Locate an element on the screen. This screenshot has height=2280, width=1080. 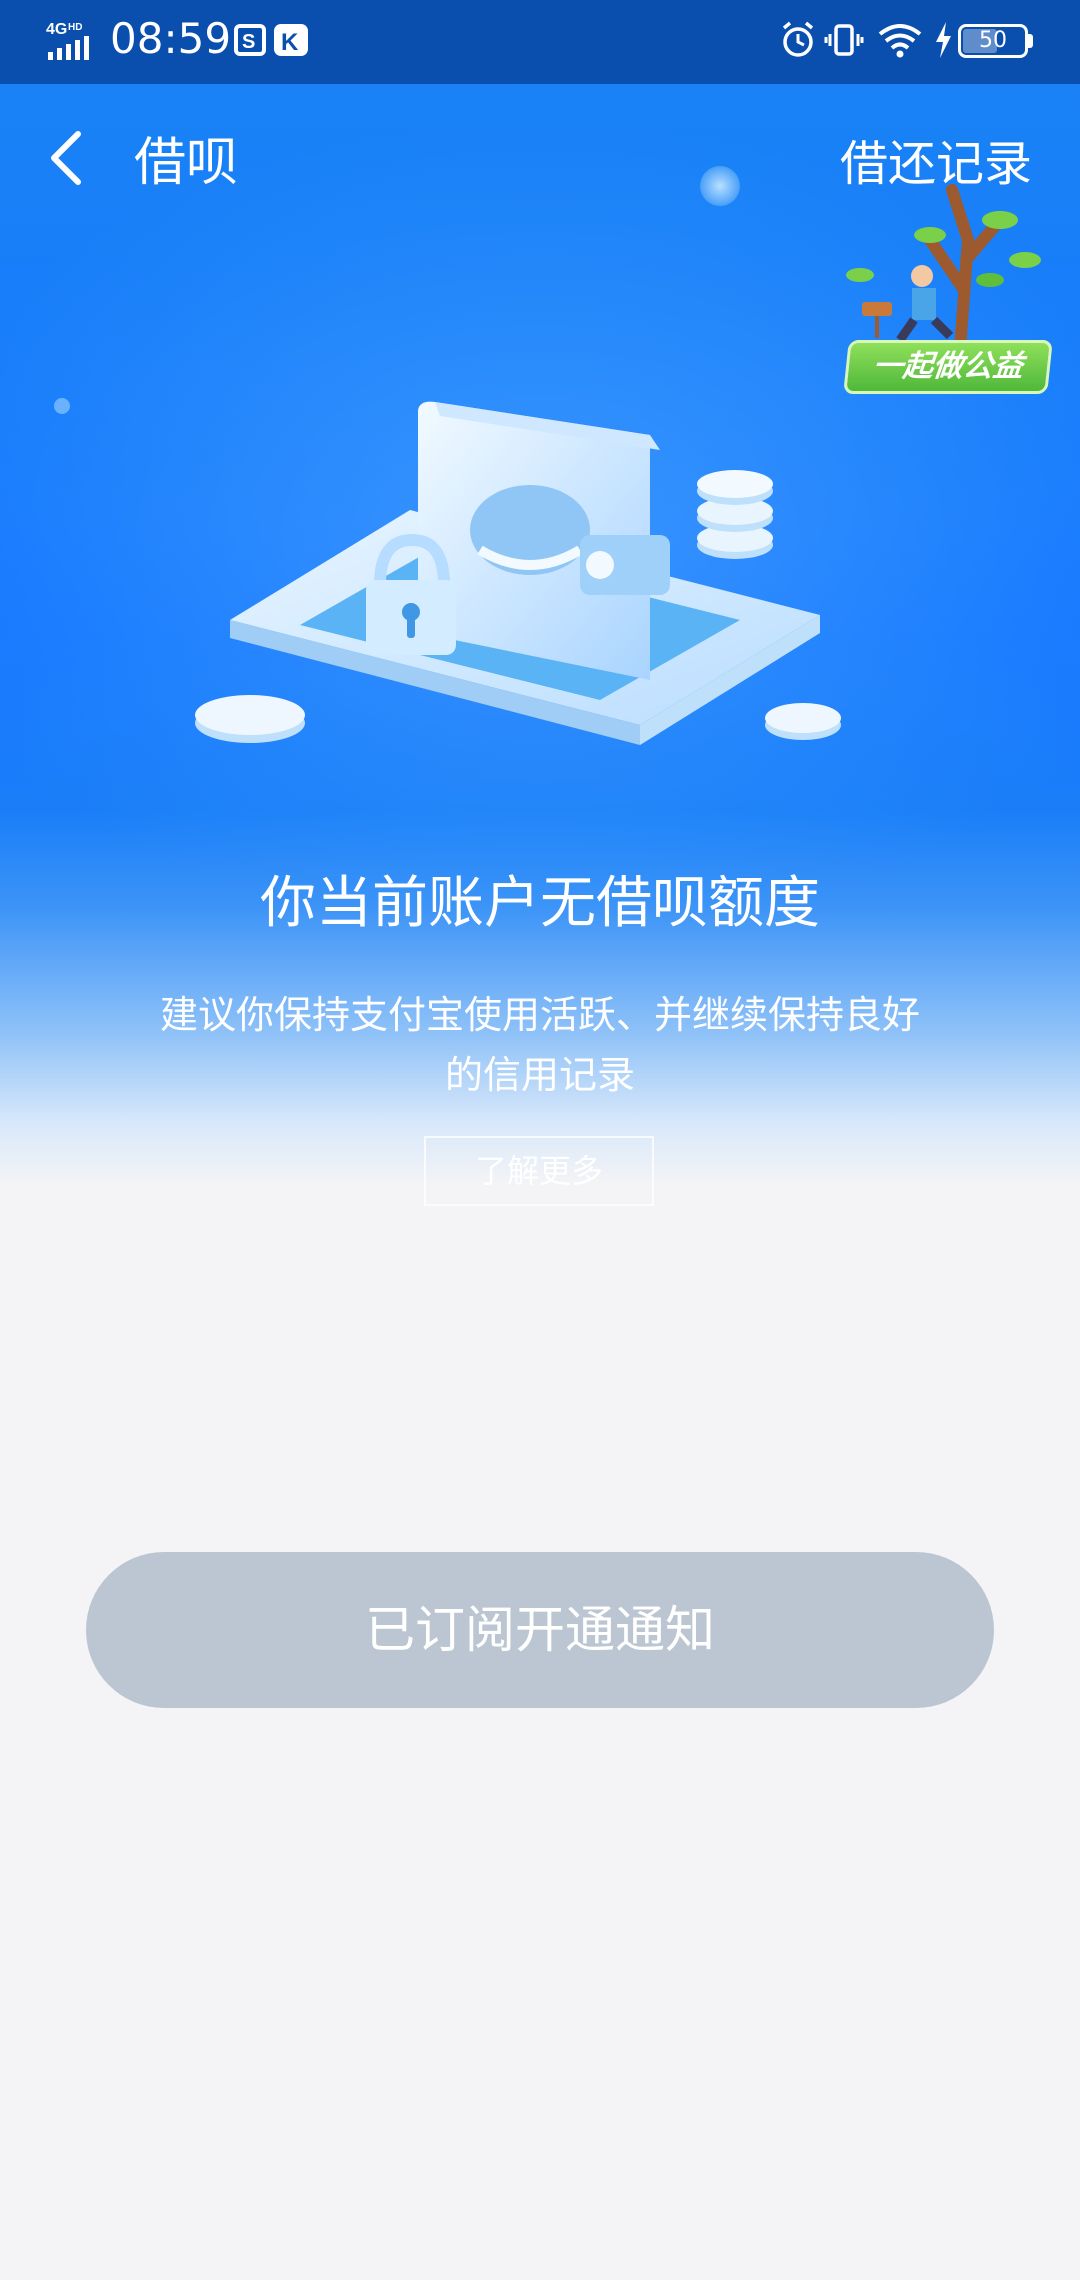
svg-text: HD is located at coordinates (75, 27).